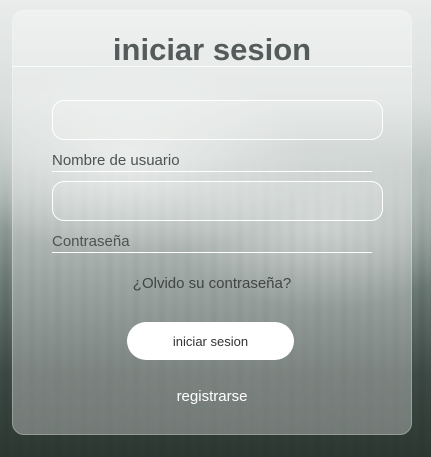 This screenshot has height=457, width=431. Describe the element at coordinates (210, 341) in the screenshot. I see `login-button: iniciar sesion` at that location.